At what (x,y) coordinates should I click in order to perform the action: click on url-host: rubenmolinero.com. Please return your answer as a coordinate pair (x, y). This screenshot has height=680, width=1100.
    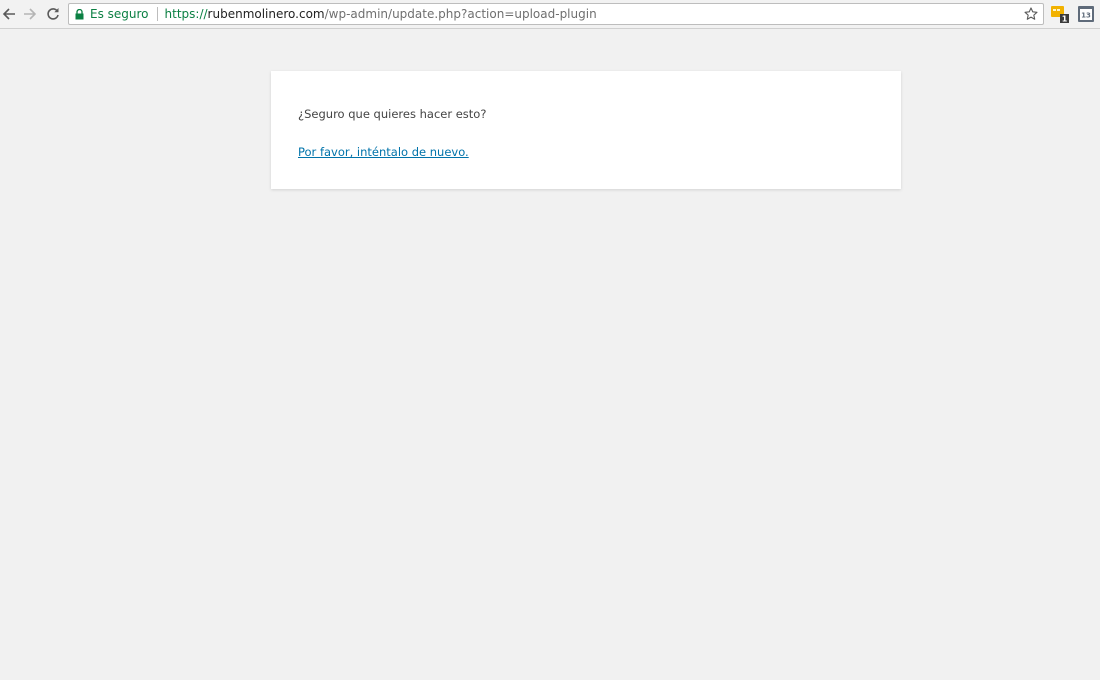
    Looking at the image, I should click on (266, 14).